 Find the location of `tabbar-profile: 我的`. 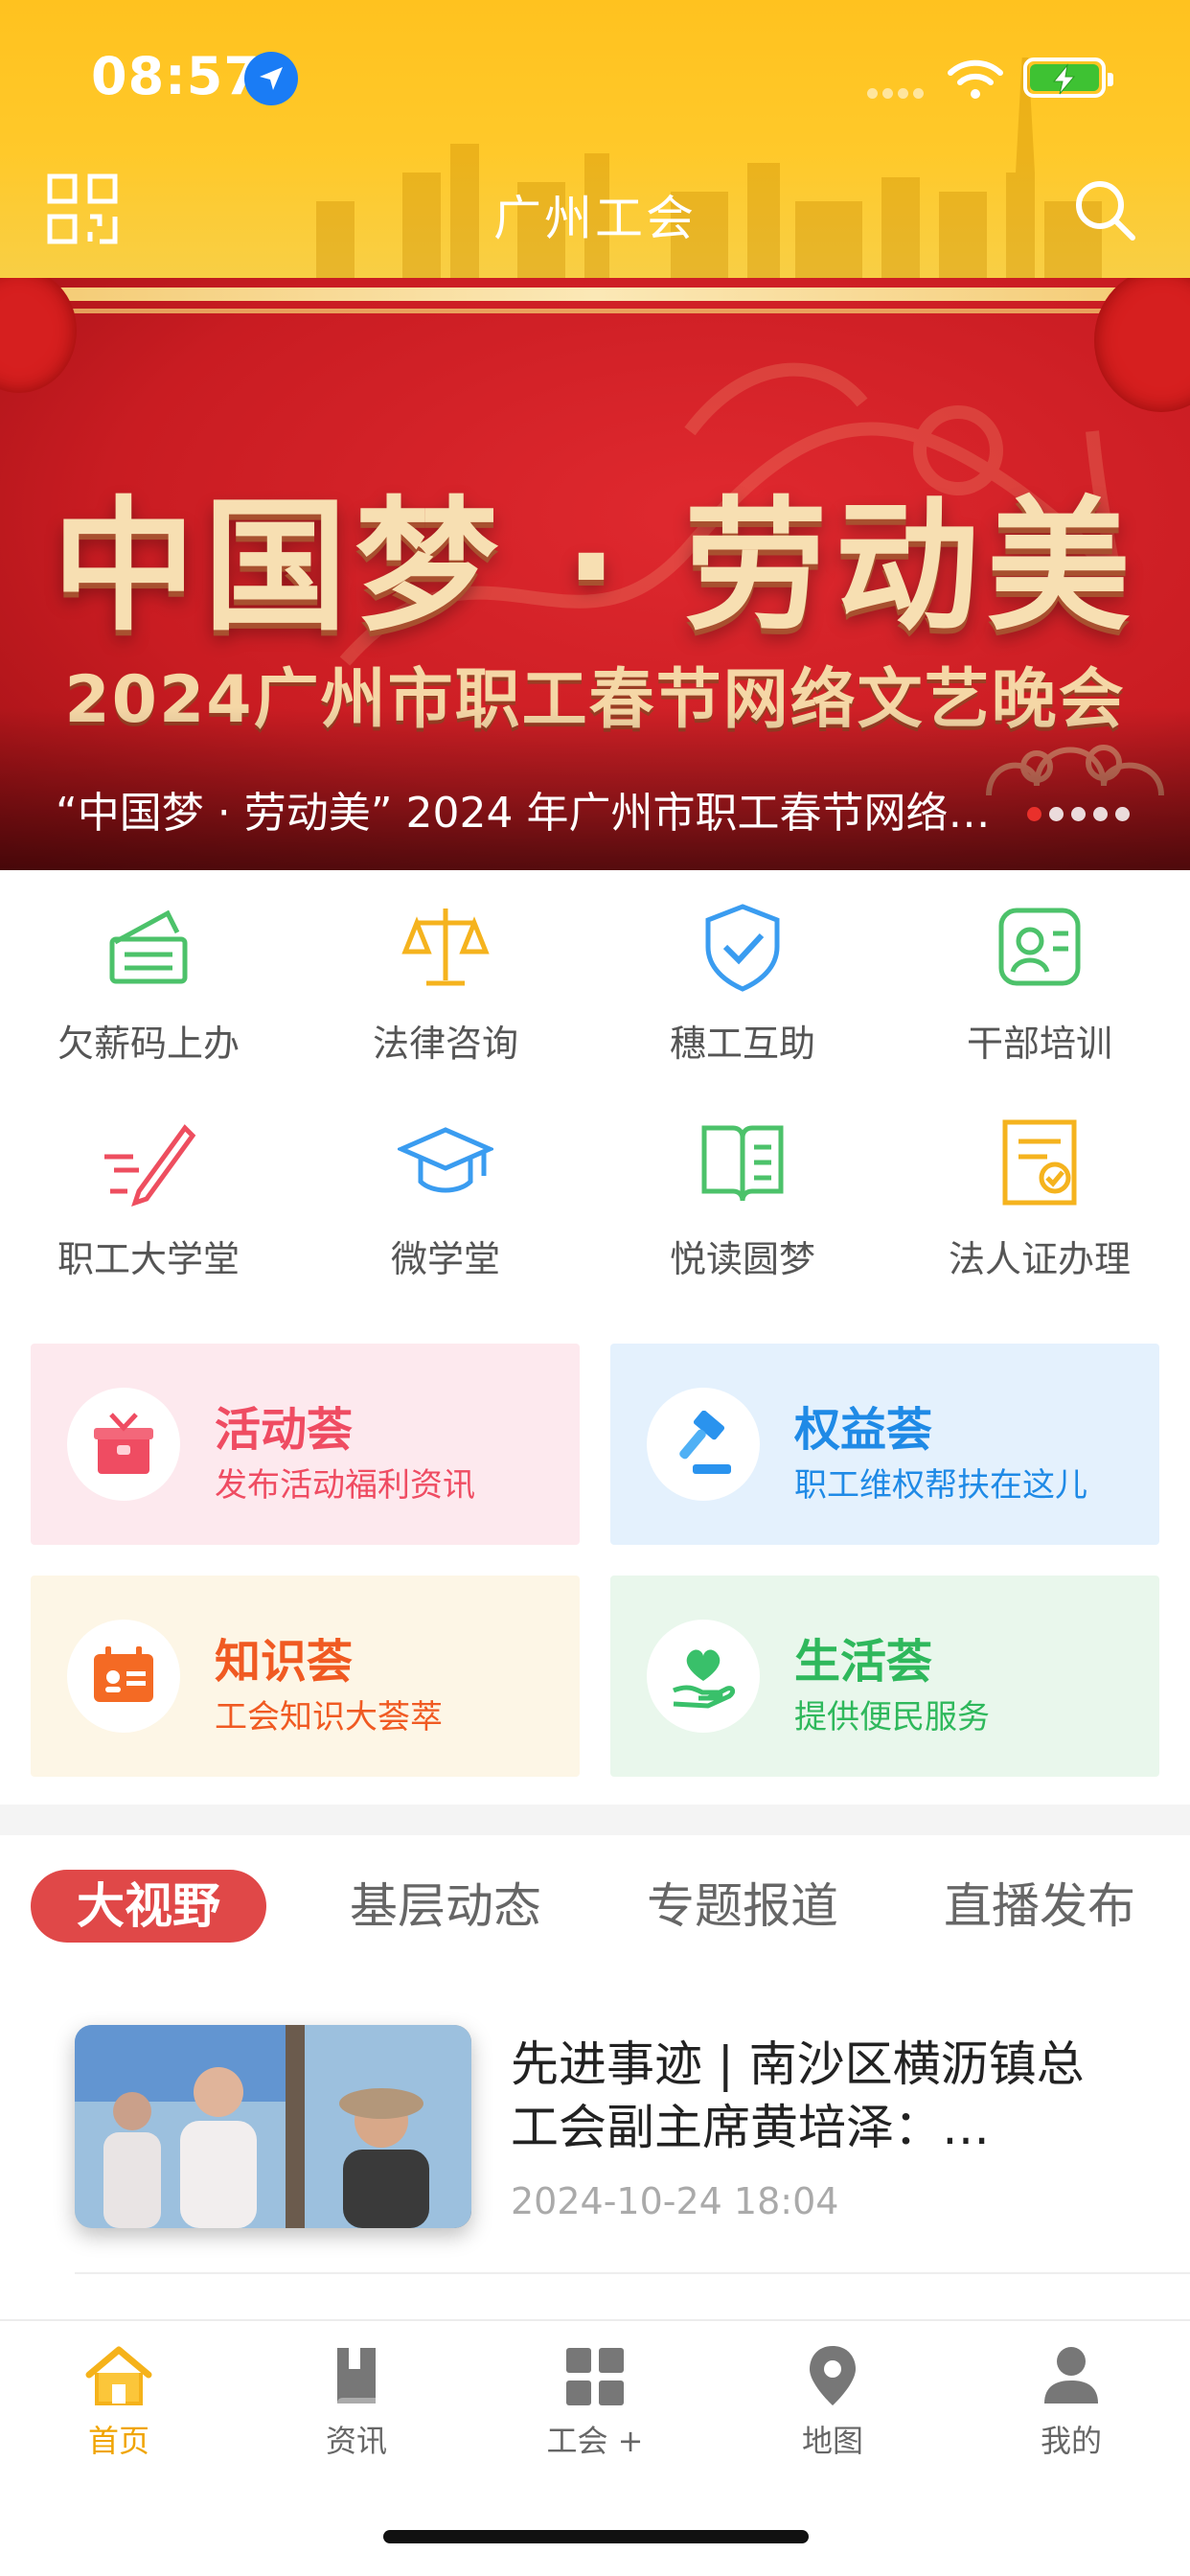

tabbar-profile: 我的 is located at coordinates (1071, 2402).